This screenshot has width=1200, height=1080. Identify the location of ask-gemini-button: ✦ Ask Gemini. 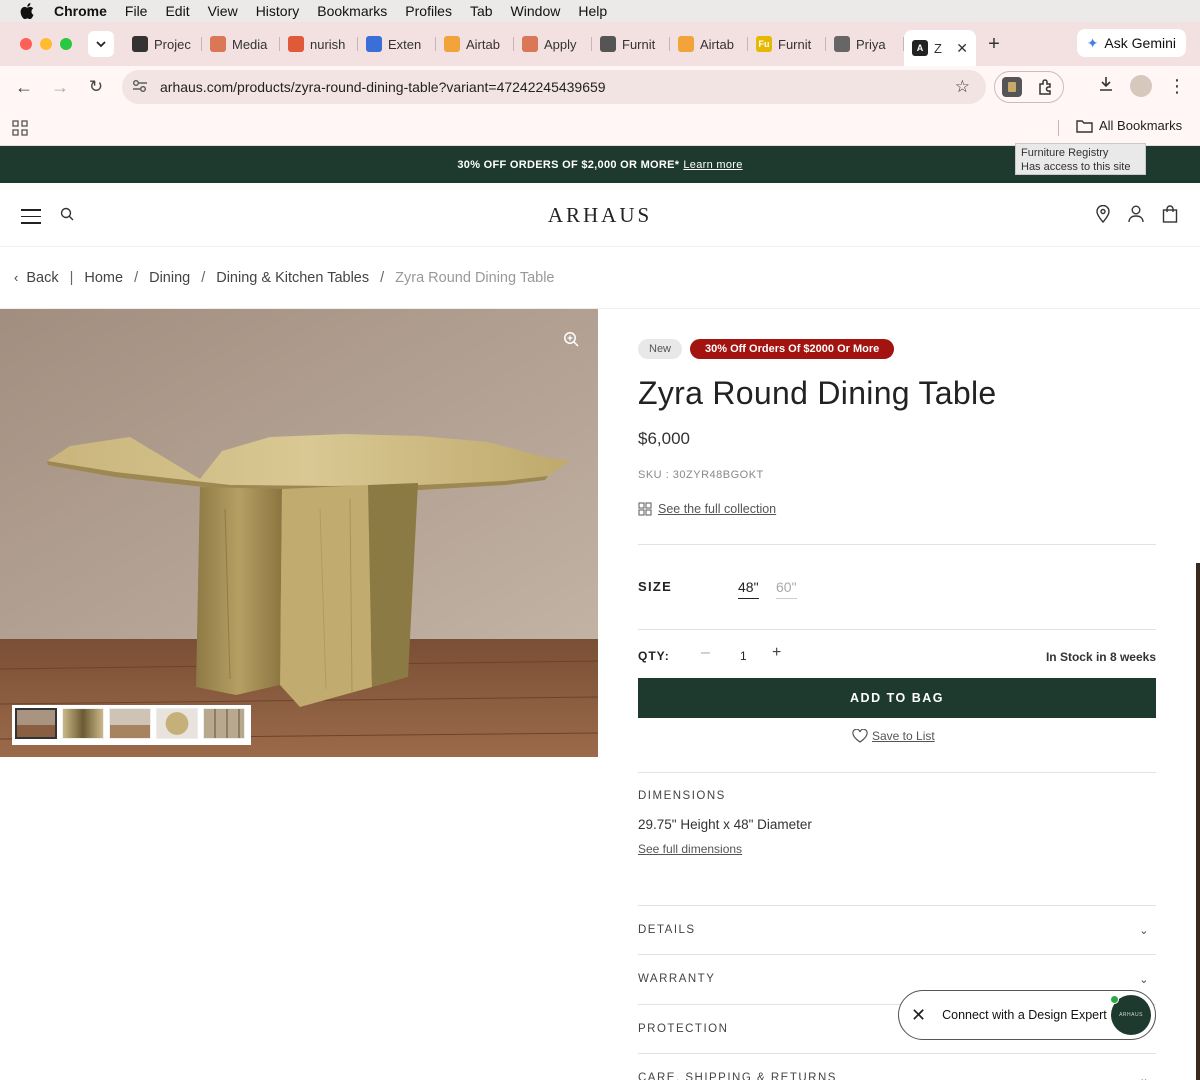
(1131, 43).